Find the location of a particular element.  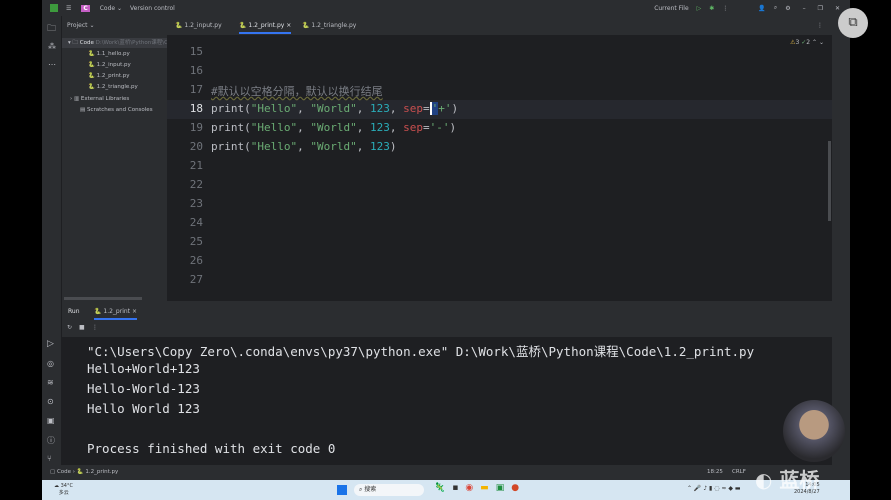

line-number: 27 is located at coordinates (196, 279).